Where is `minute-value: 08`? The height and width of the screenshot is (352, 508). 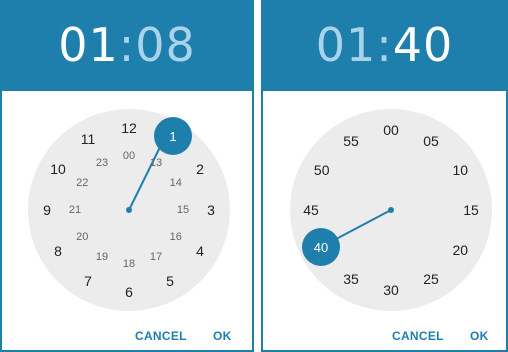 minute-value: 08 is located at coordinates (165, 45).